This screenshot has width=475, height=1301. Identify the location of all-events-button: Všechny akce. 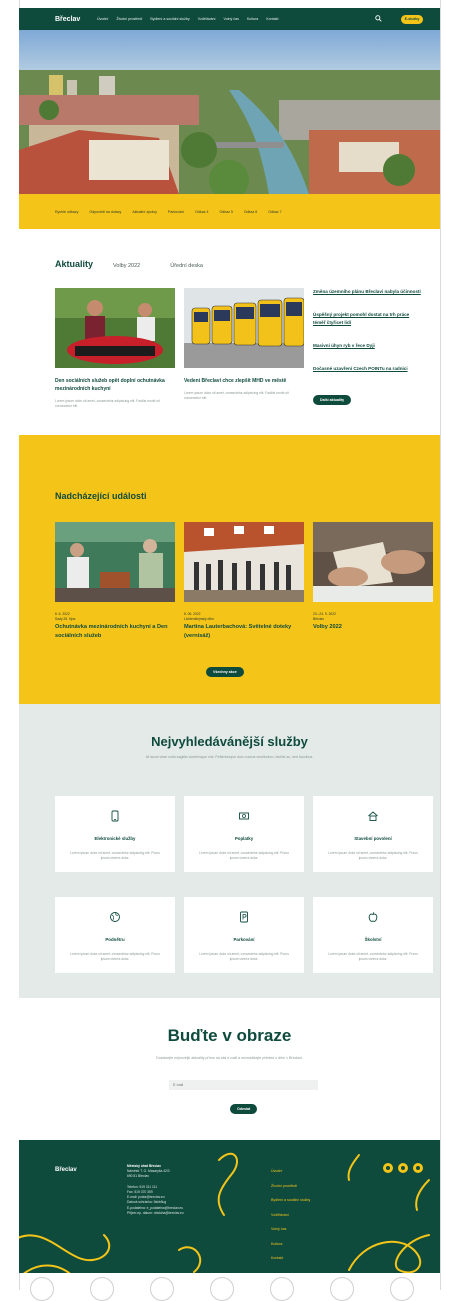
(225, 672).